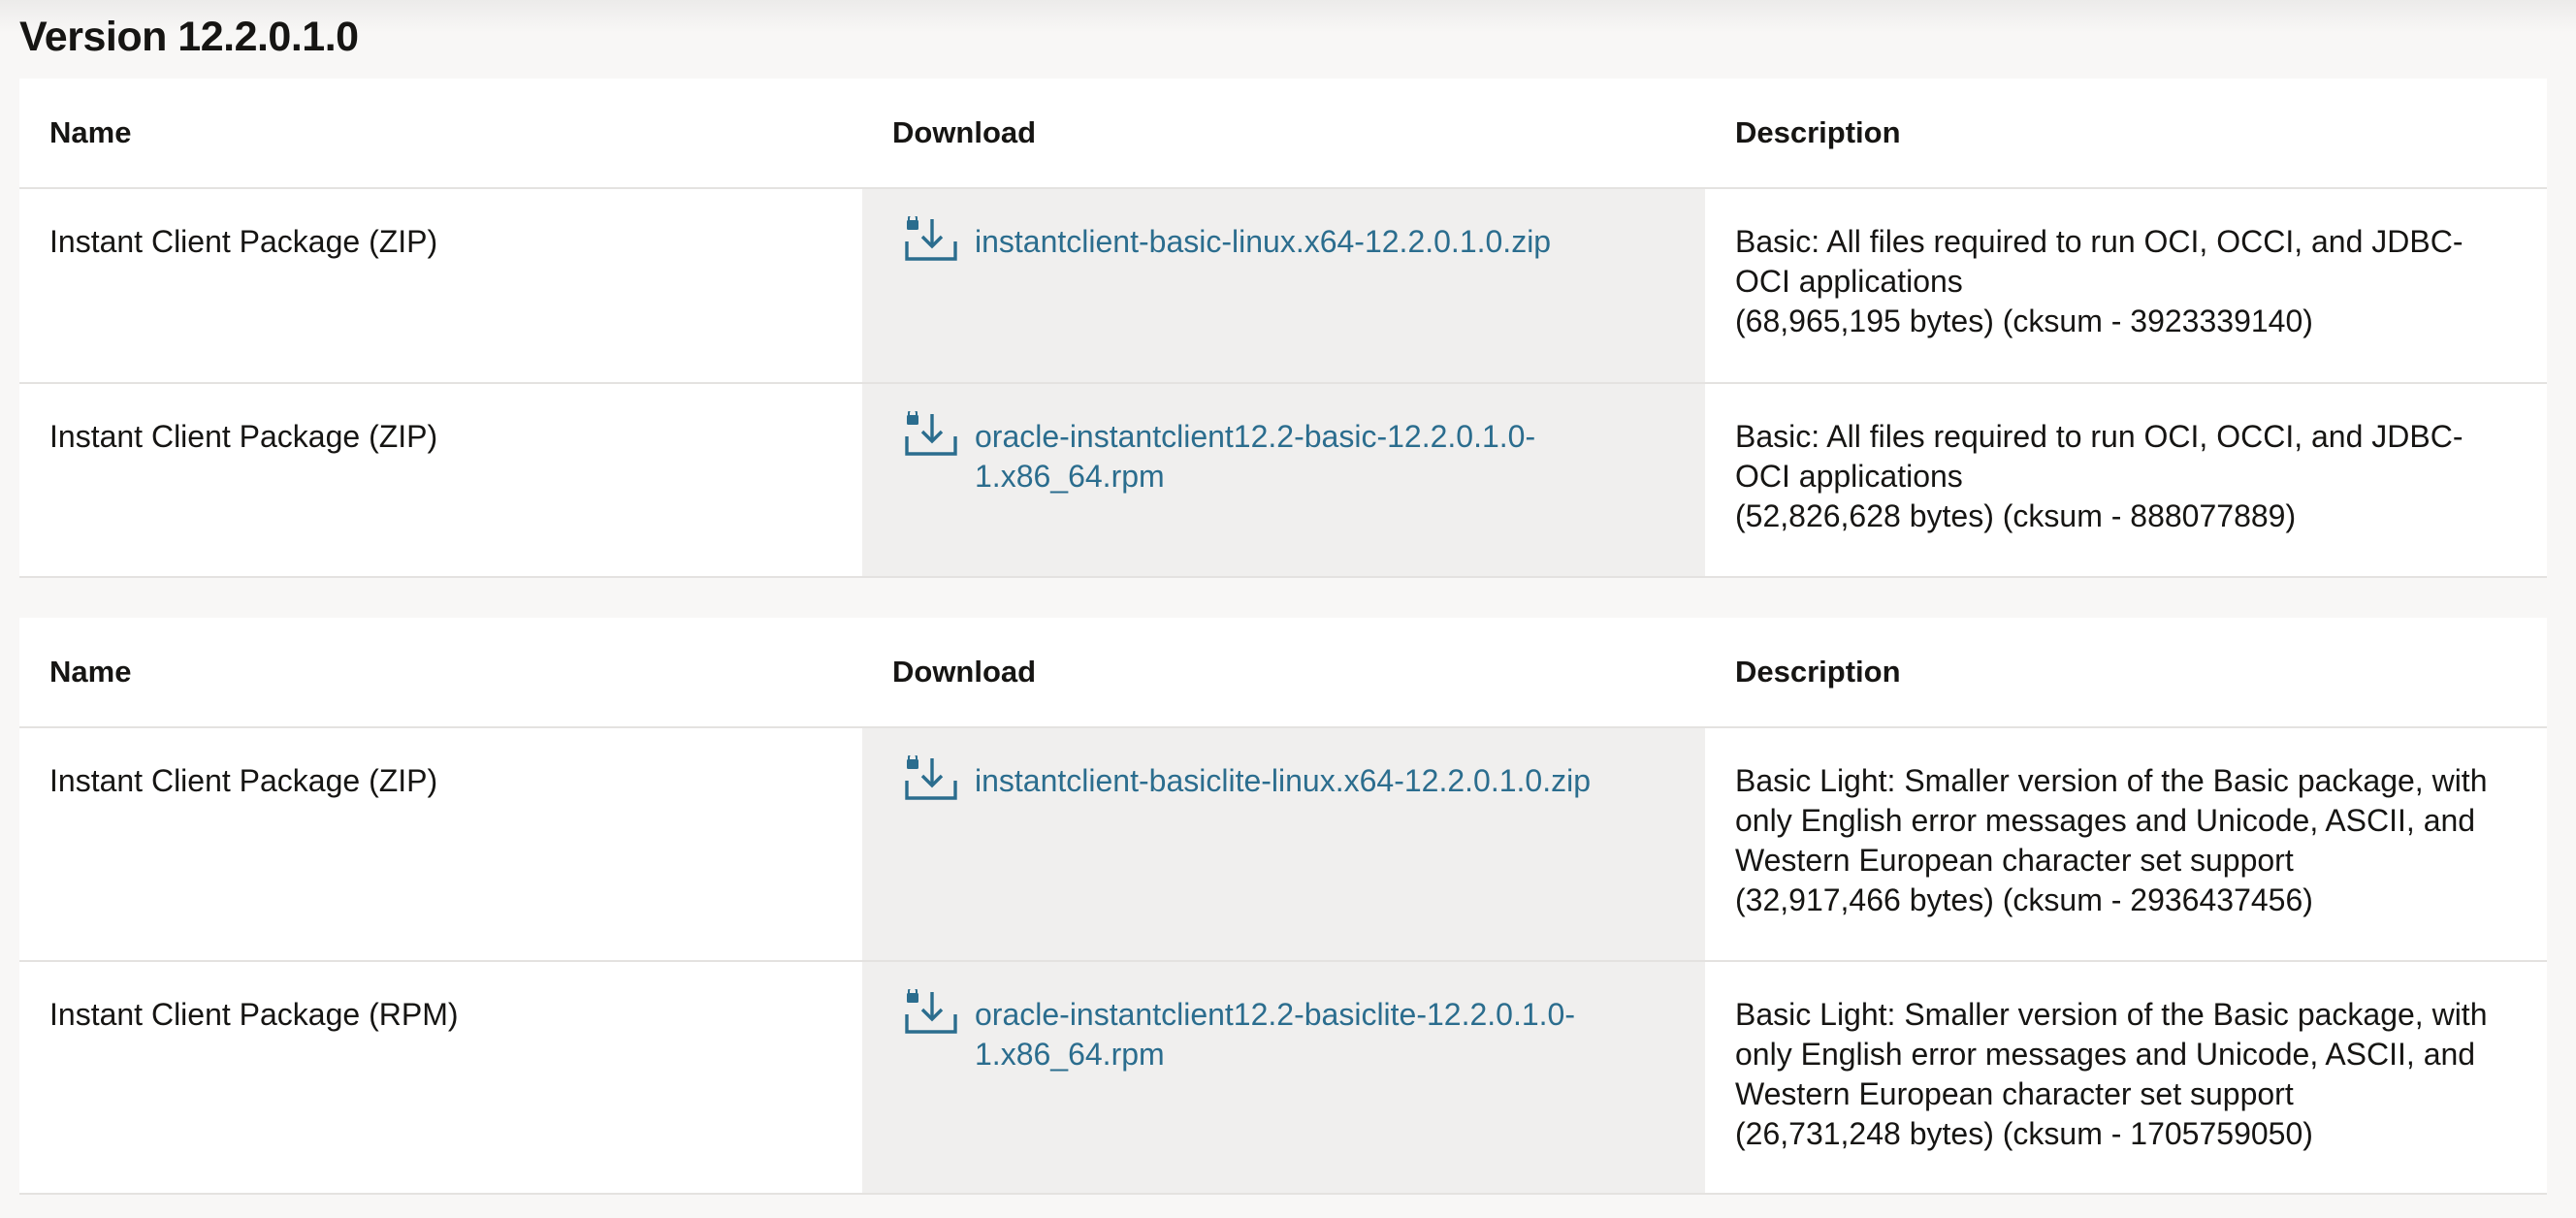 The height and width of the screenshot is (1218, 2576). Describe the element at coordinates (2016, 515) in the screenshot. I see `file-size-checksum: (52,826,628 bytes) (cksum - 888077889)` at that location.